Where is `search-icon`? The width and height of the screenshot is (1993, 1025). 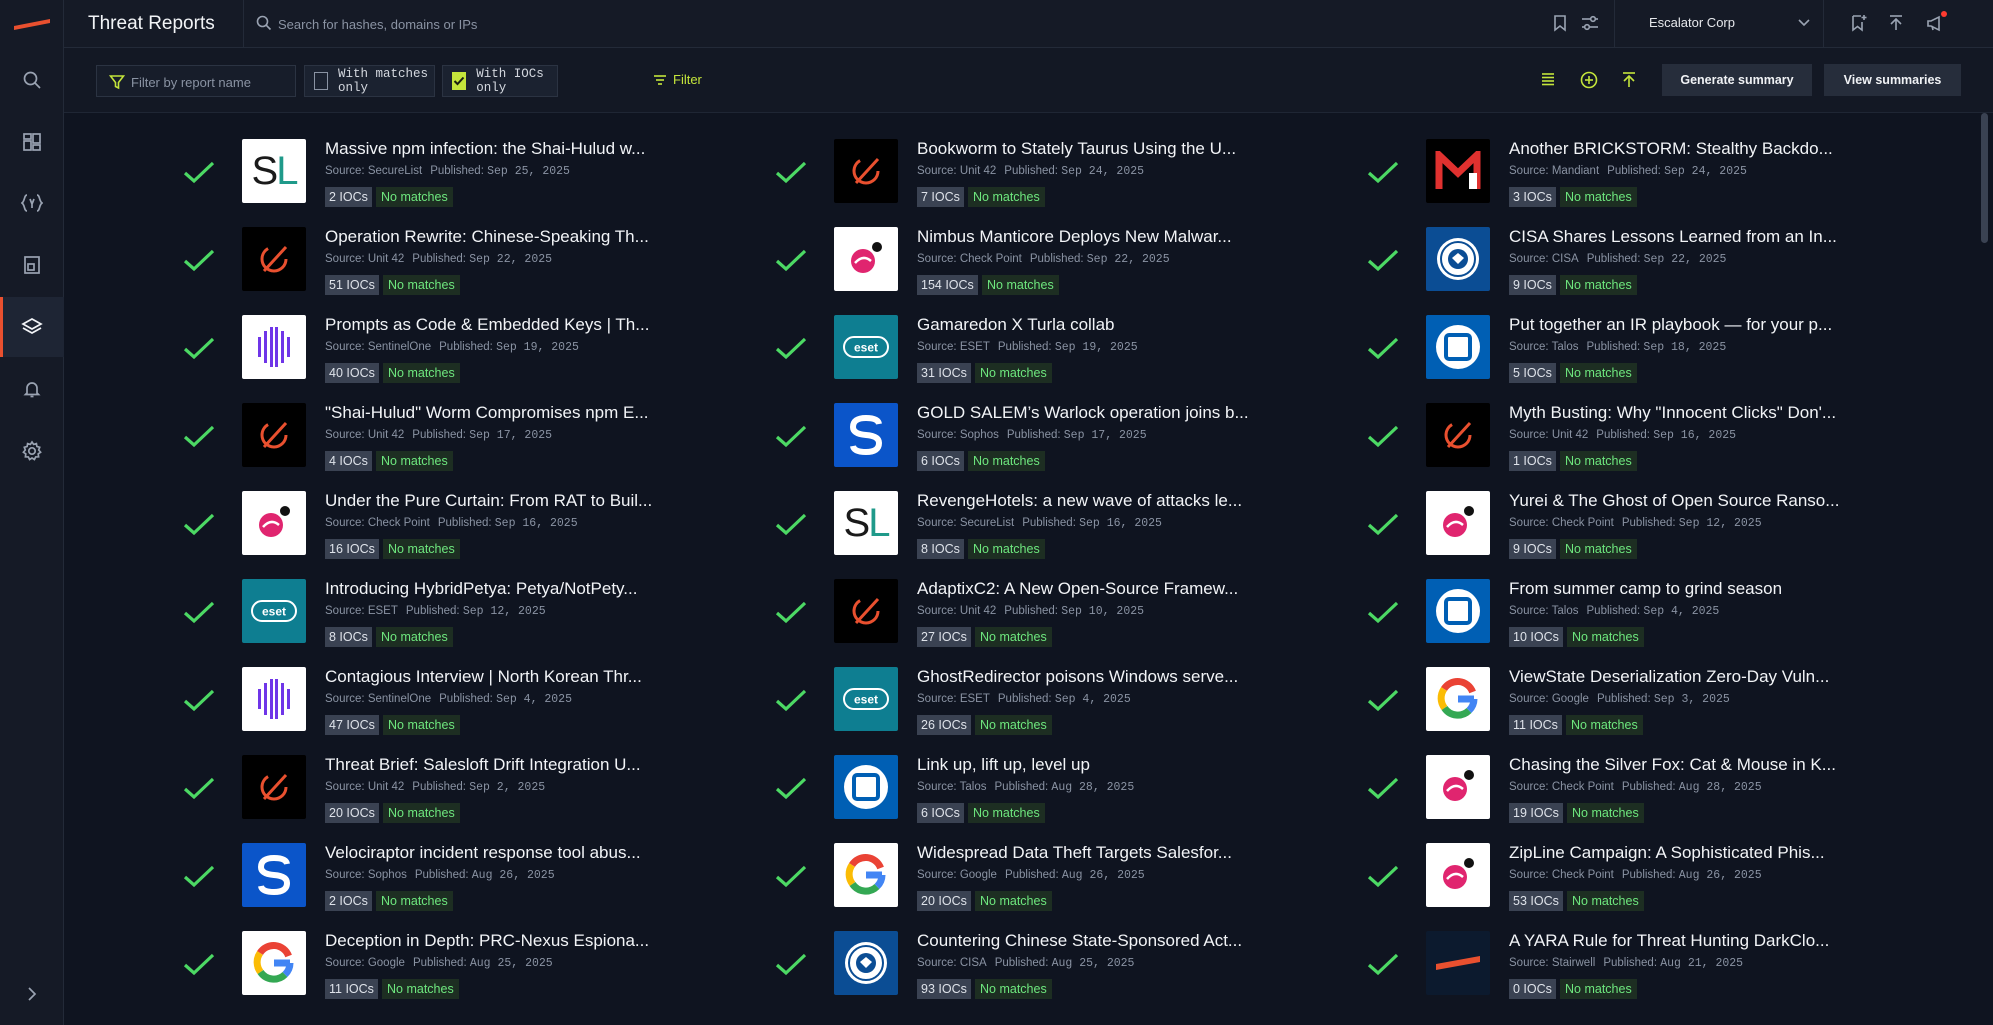 search-icon is located at coordinates (32, 80).